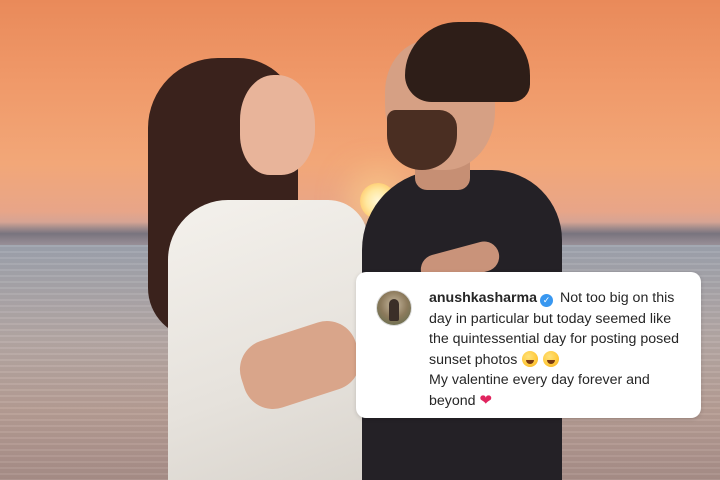  I want to click on avatar-figure, so click(394, 310).